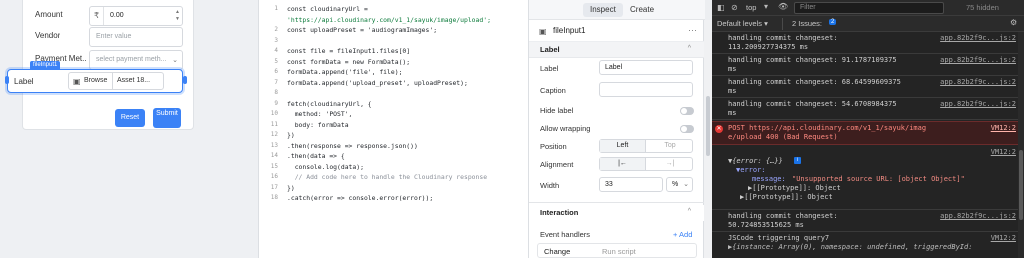  Describe the element at coordinates (405, 167) in the screenshot. I see `code-line: console.log(data);` at that location.